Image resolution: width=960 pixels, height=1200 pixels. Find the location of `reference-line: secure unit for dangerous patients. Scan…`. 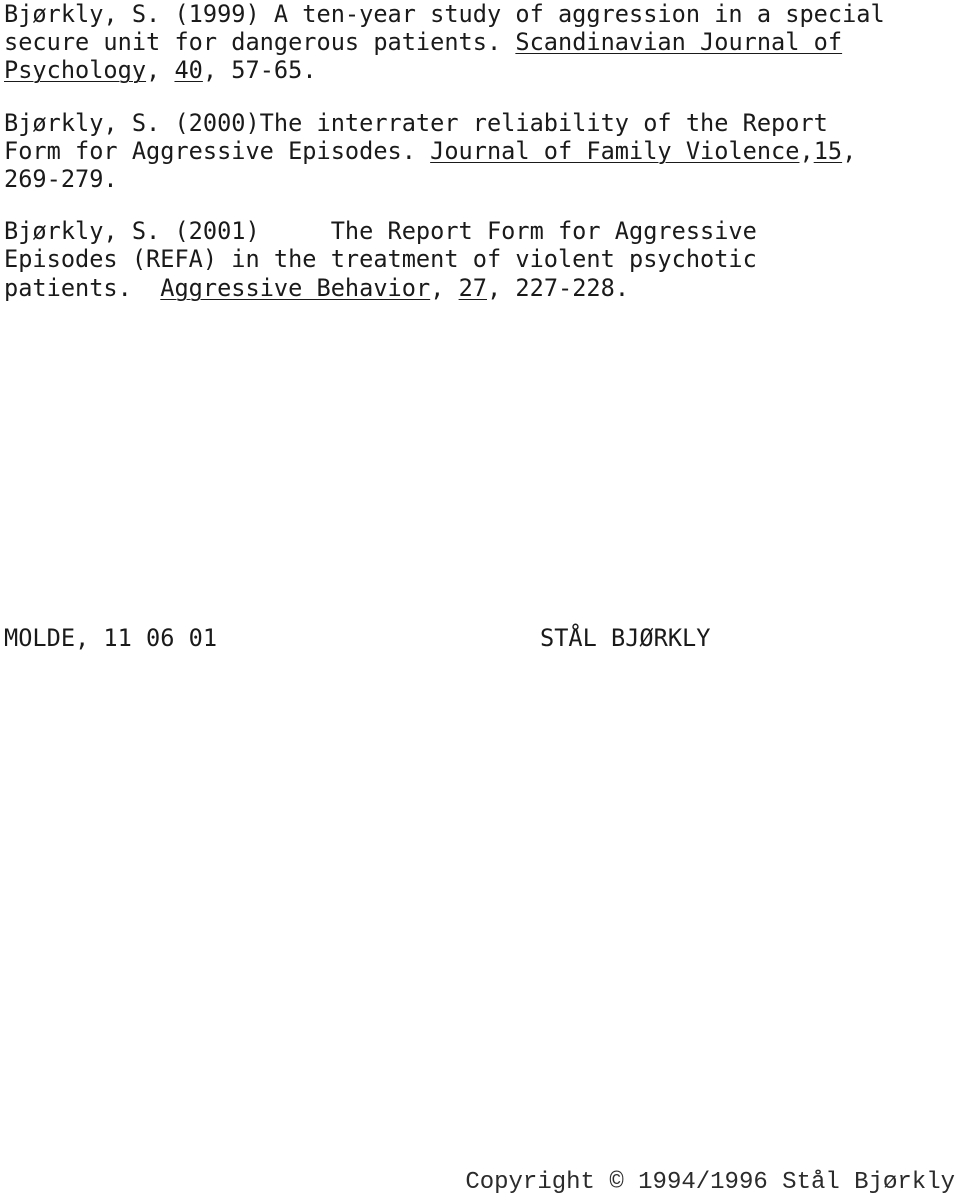

reference-line: secure unit for dangerous patients. Scan… is located at coordinates (480, 42).